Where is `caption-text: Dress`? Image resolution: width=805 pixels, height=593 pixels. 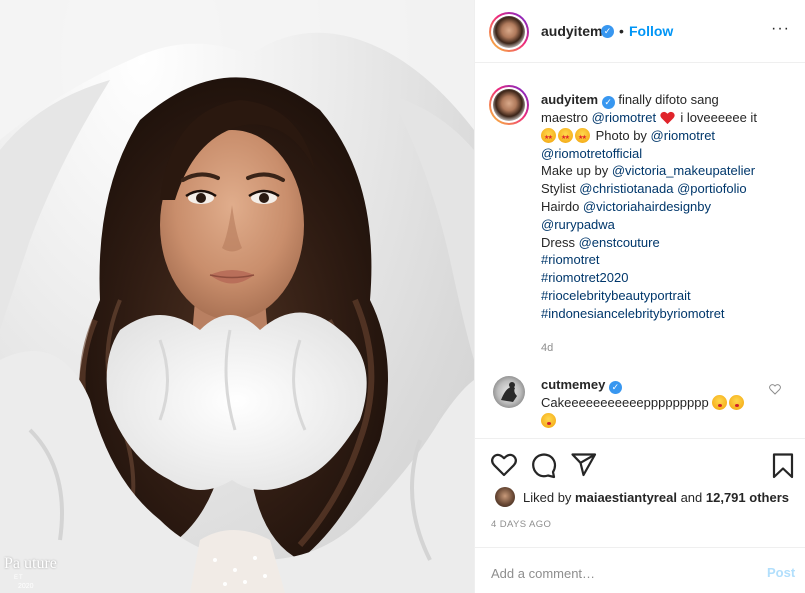 caption-text: Dress is located at coordinates (560, 242).